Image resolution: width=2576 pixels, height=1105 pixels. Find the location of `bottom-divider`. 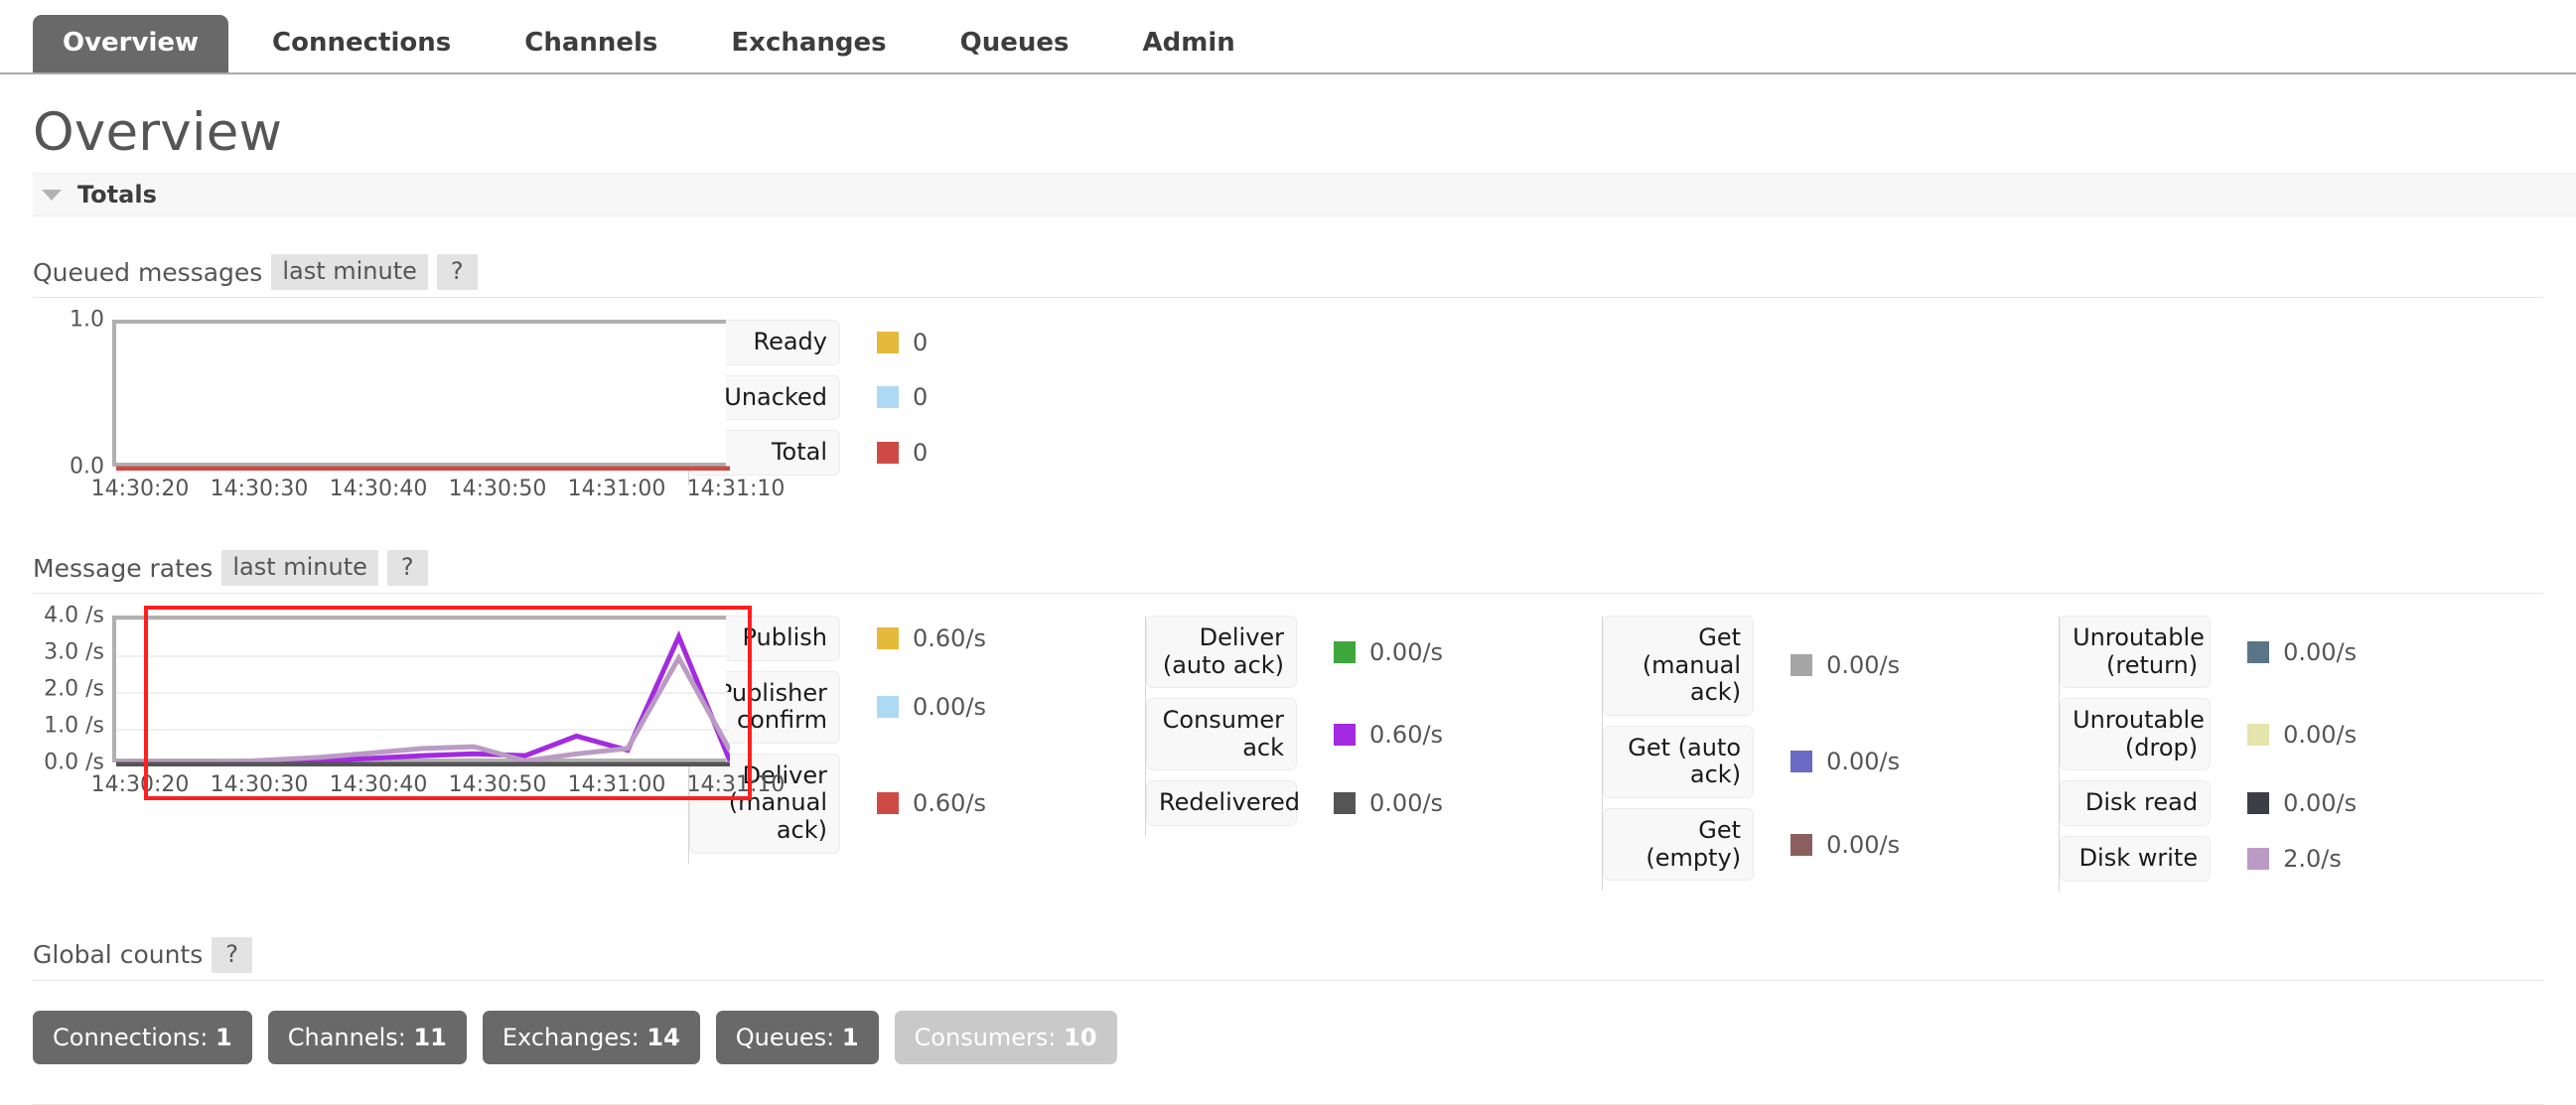

bottom-divider is located at coordinates (1288, 1104).